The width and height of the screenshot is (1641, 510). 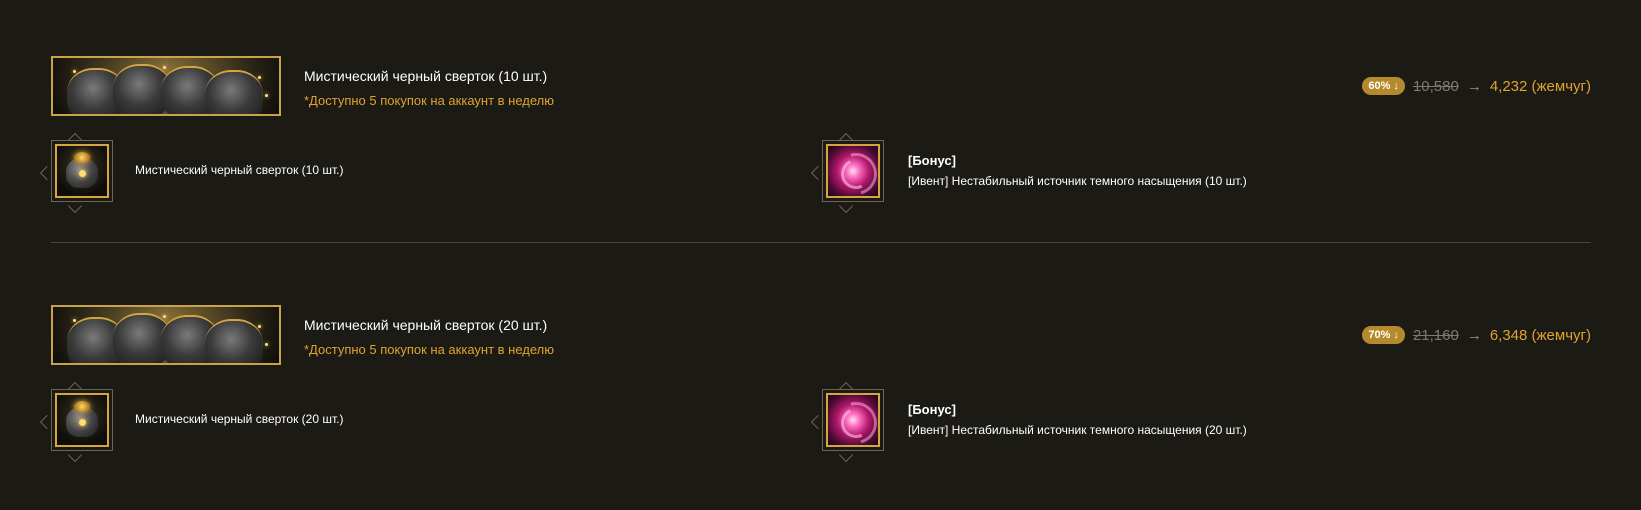 I want to click on old-price: 21,160, so click(x=1435, y=335).